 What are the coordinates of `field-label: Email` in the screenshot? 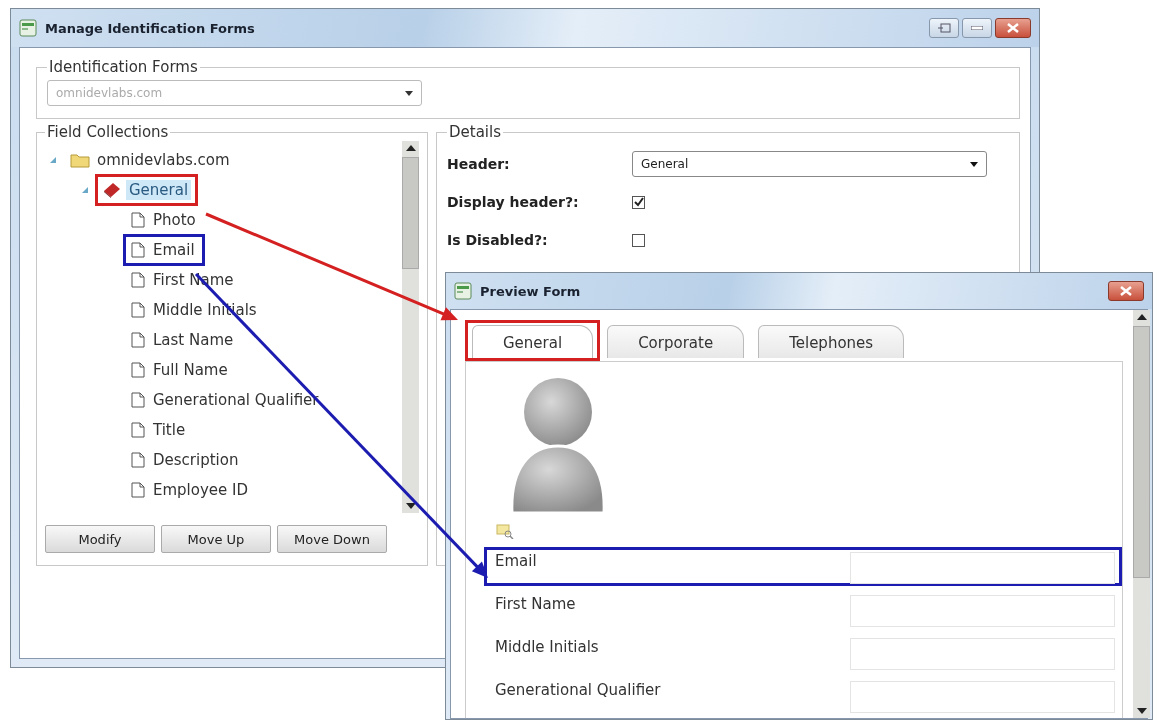 It's located at (516, 561).